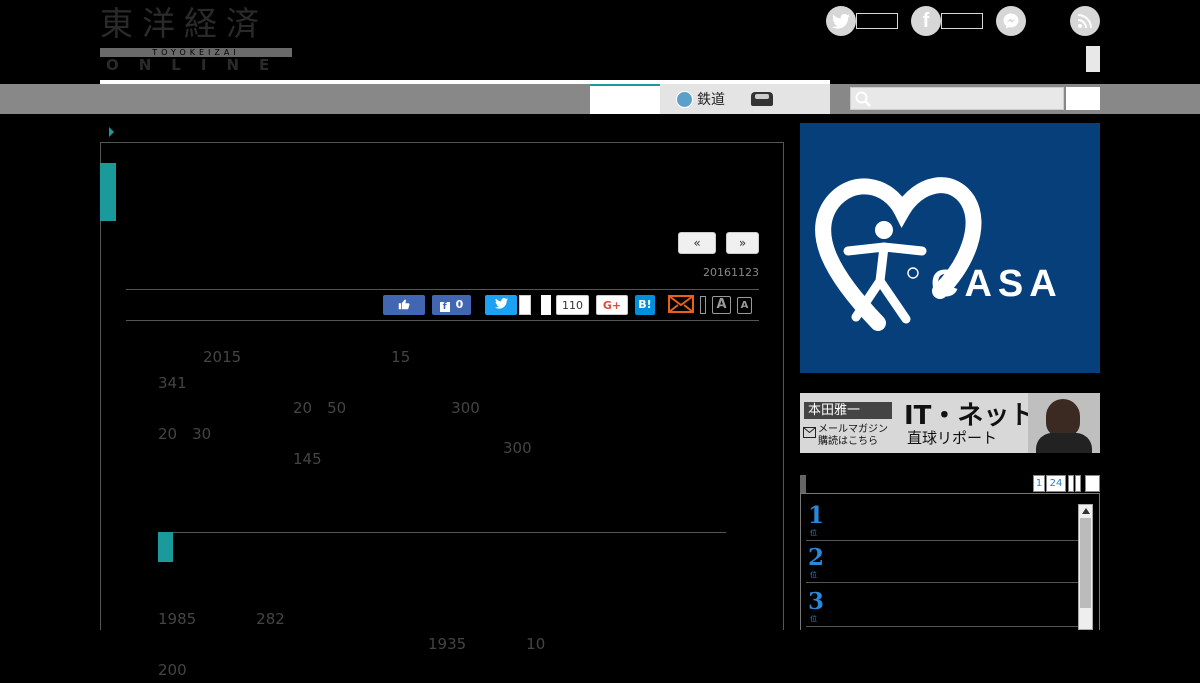 The height and width of the screenshot is (683, 1200). Describe the element at coordinates (898, 254) in the screenshot. I see `casa-heart-logo` at that location.